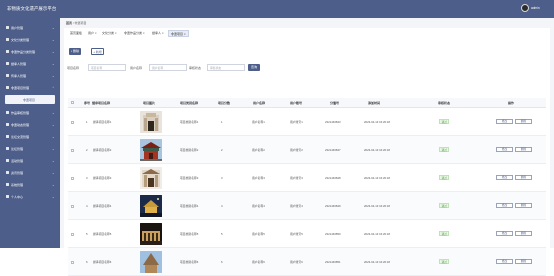  What do you see at coordinates (30, 88) in the screenshot?
I see `sidebar-item-projects: 非遗项目管理 ⌃` at bounding box center [30, 88].